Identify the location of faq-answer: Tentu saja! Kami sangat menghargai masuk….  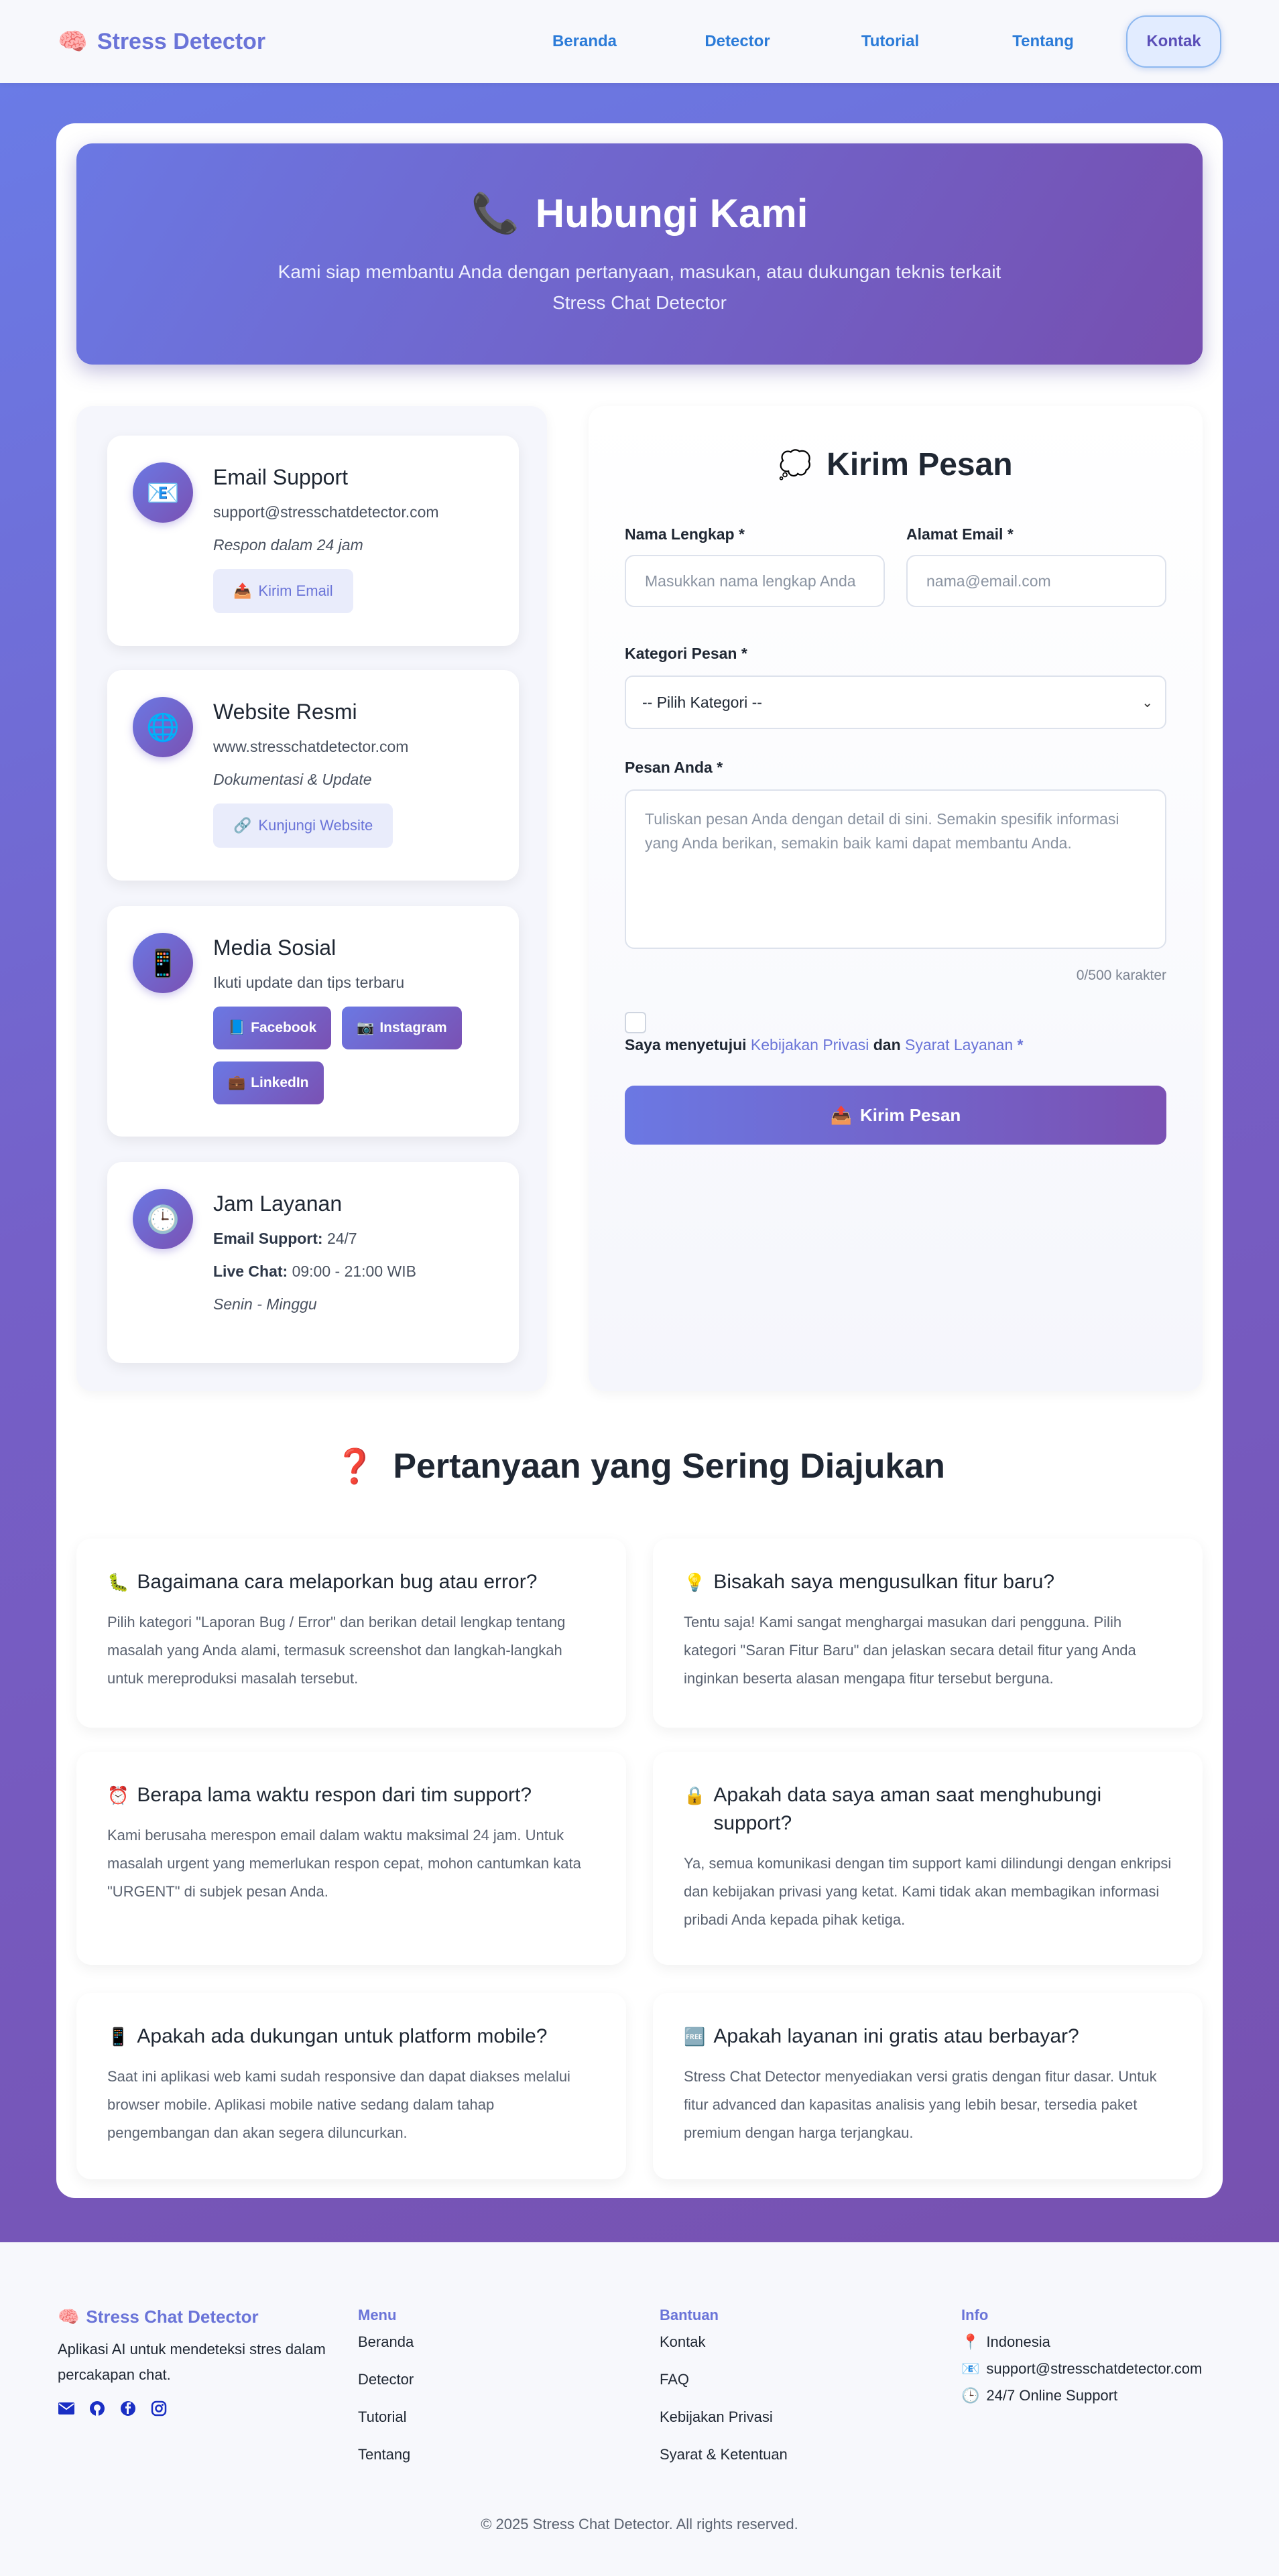
(910, 1650).